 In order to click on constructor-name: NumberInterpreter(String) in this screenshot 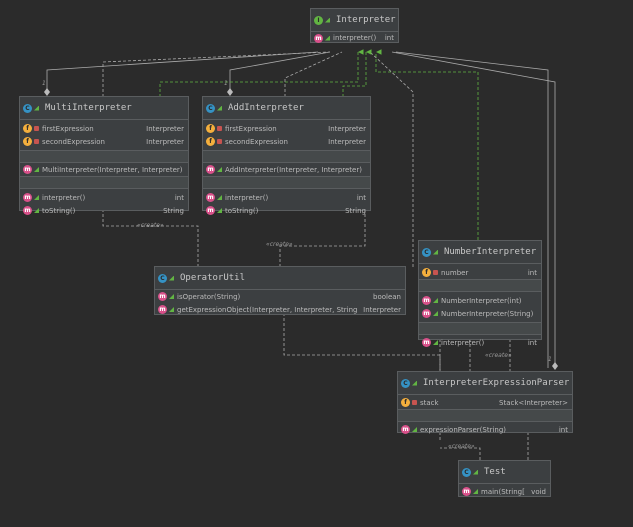, I will do `click(487, 313)`.